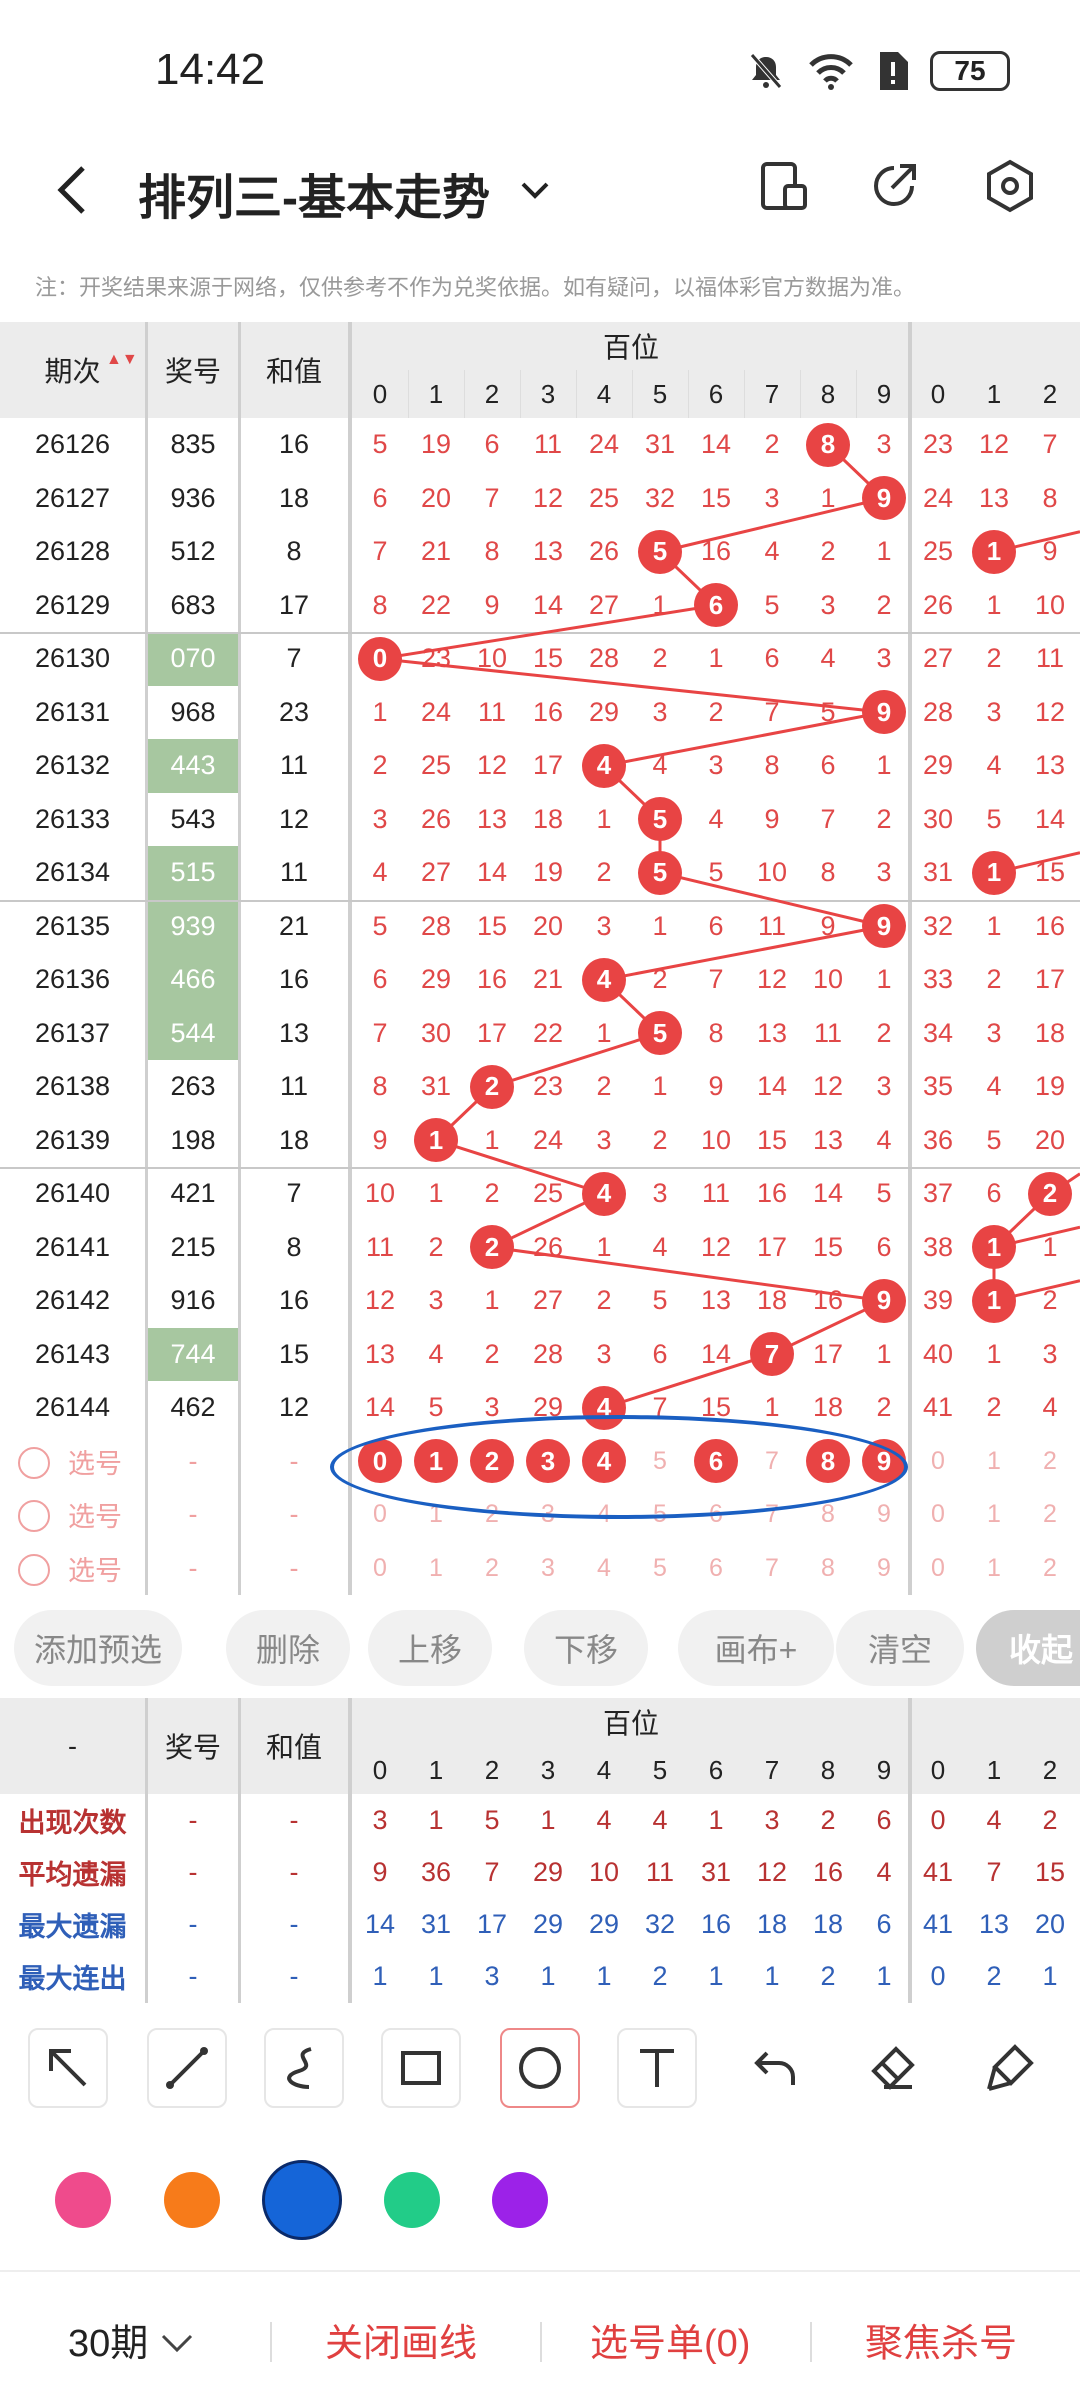 The image size is (1080, 2400). Describe the element at coordinates (756, 1648) in the screenshot. I see `action-button: 画布+` at that location.